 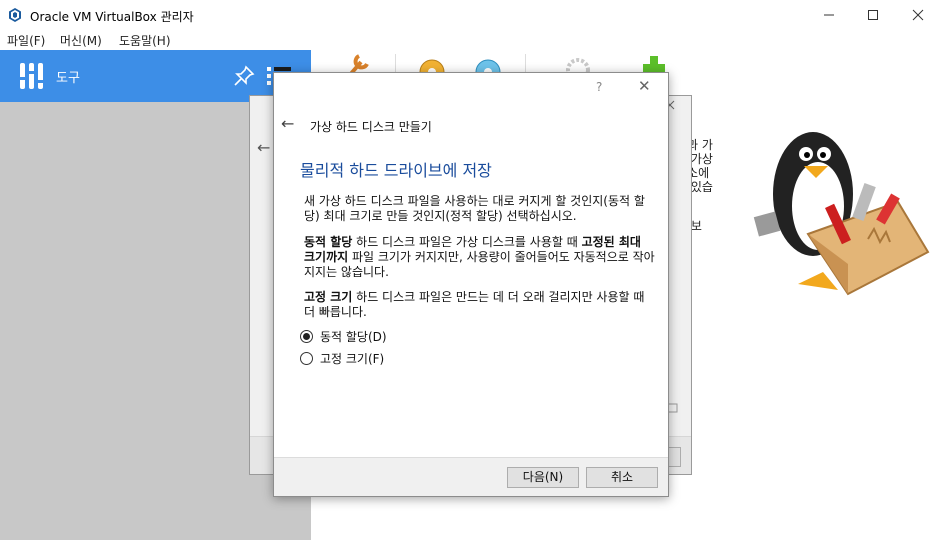 I want to click on maximize-button, so click(x=873, y=15).